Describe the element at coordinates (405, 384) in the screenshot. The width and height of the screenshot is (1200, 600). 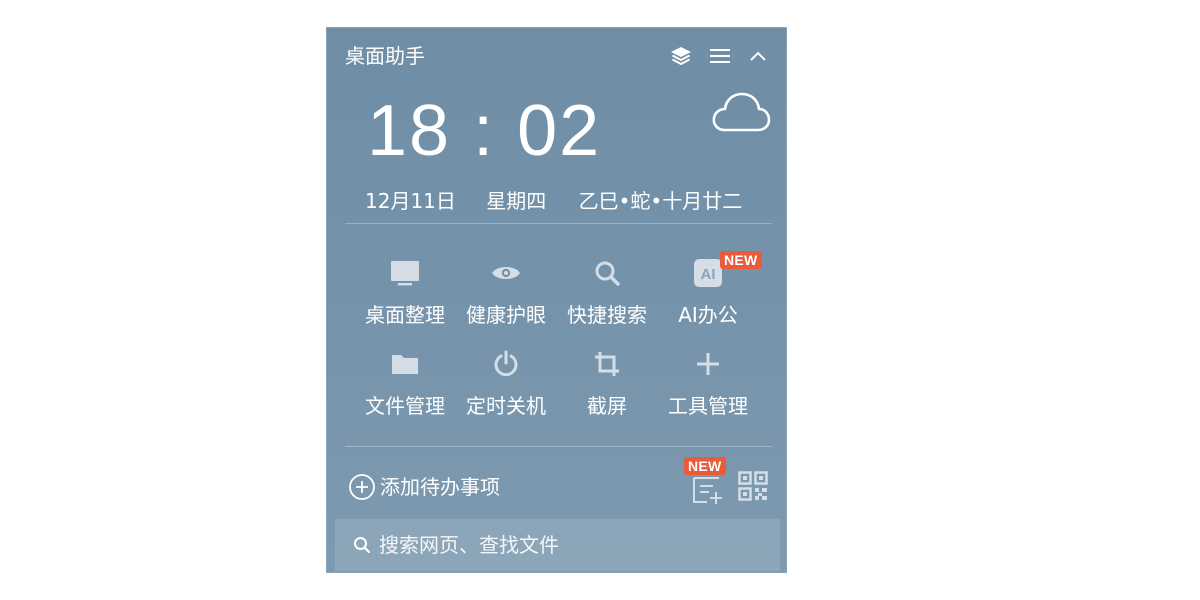
I see `tool-file-manager: 文件管理` at that location.